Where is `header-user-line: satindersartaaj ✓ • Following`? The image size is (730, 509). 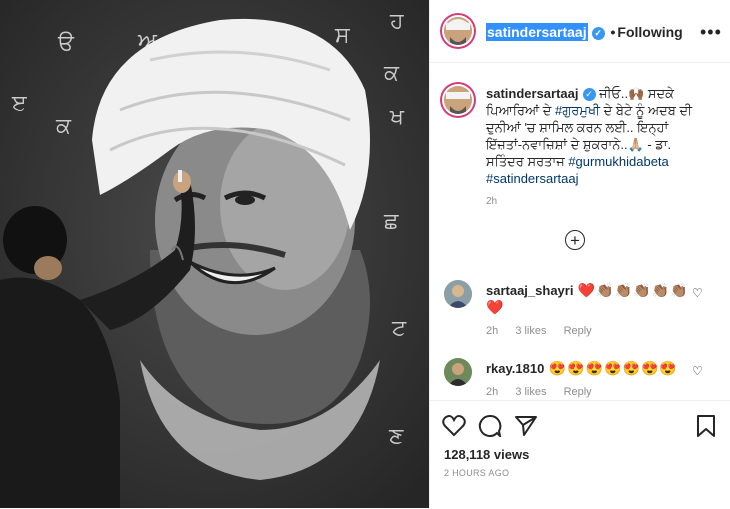
header-user-line: satindersartaaj ✓ • Following is located at coordinates (584, 32).